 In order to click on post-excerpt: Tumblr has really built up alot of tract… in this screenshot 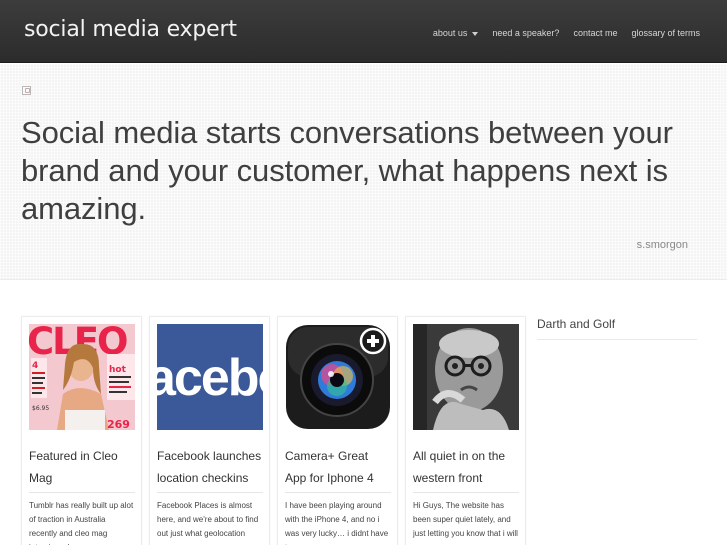, I will do `click(81, 523)`.